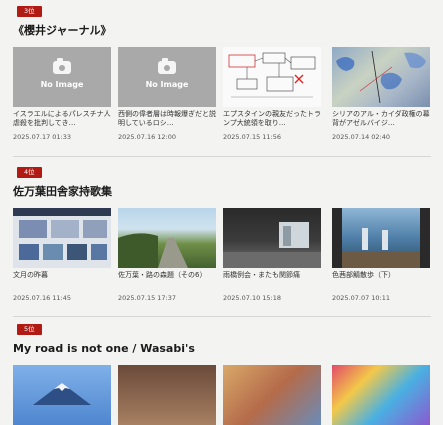 Image resolution: width=443 pixels, height=425 pixels. I want to click on post-date: 2025.07.15 17:37, so click(147, 298).